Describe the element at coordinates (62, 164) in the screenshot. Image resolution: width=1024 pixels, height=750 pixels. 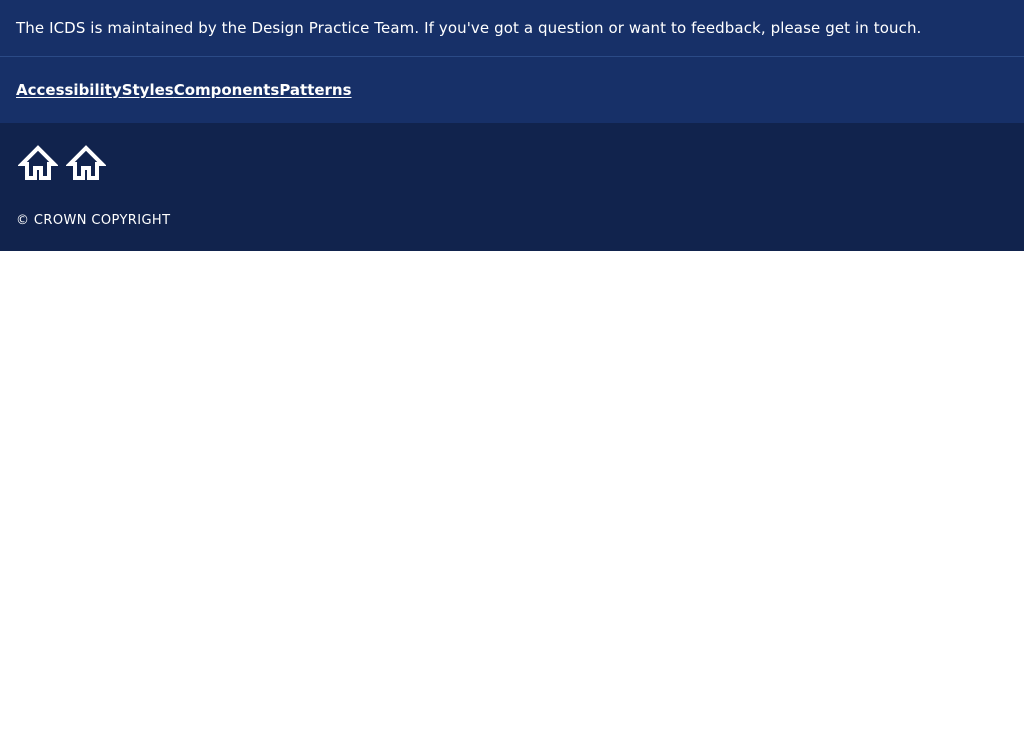
I see `footer-logos` at that location.